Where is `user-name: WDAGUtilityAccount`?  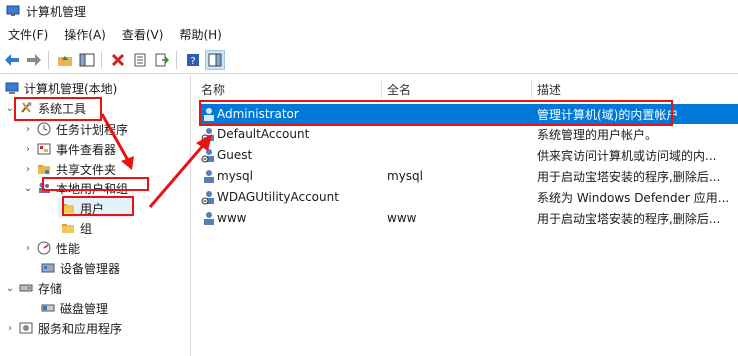 user-name: WDAGUtilityAccount is located at coordinates (278, 197).